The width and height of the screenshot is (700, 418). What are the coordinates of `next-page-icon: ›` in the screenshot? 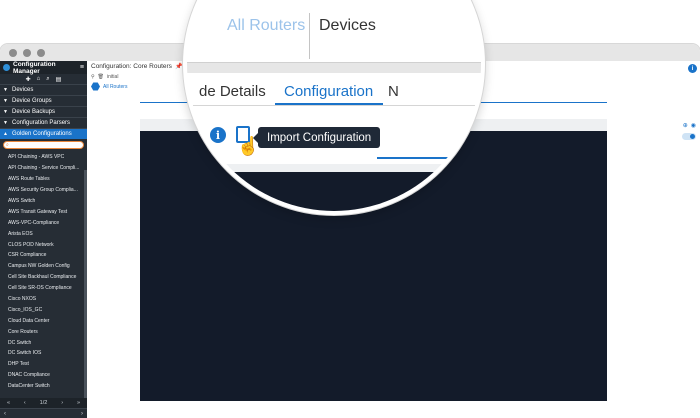 It's located at (62, 403).